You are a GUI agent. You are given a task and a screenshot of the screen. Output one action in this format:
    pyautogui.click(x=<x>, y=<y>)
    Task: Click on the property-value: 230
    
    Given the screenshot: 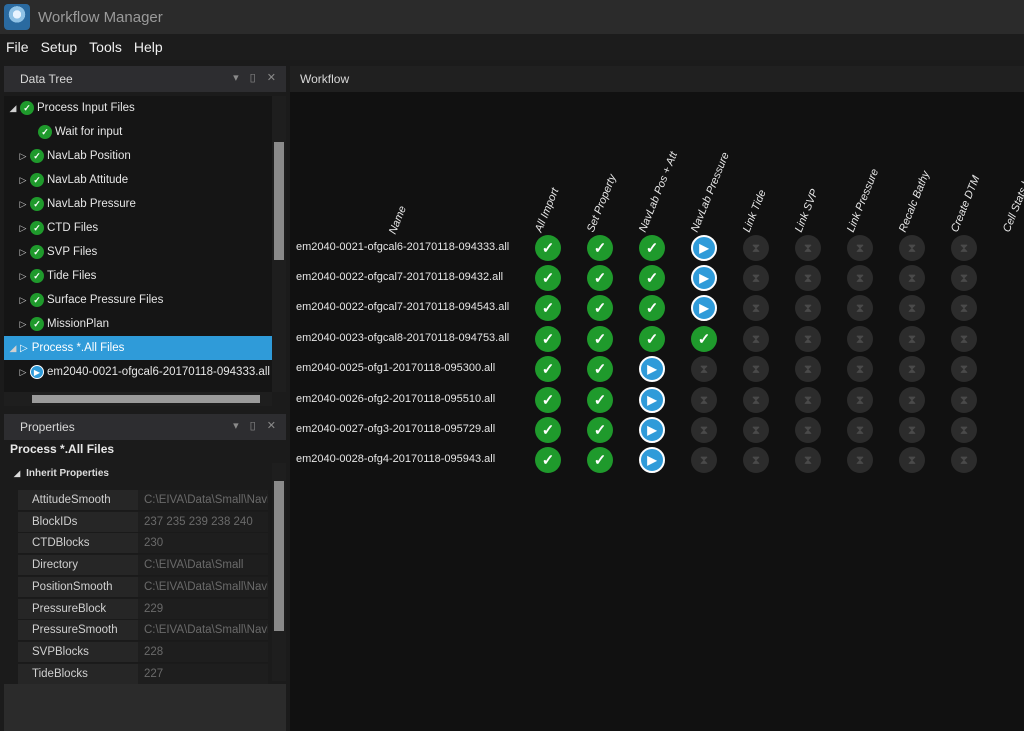 What is the action you would take?
    pyautogui.click(x=203, y=544)
    